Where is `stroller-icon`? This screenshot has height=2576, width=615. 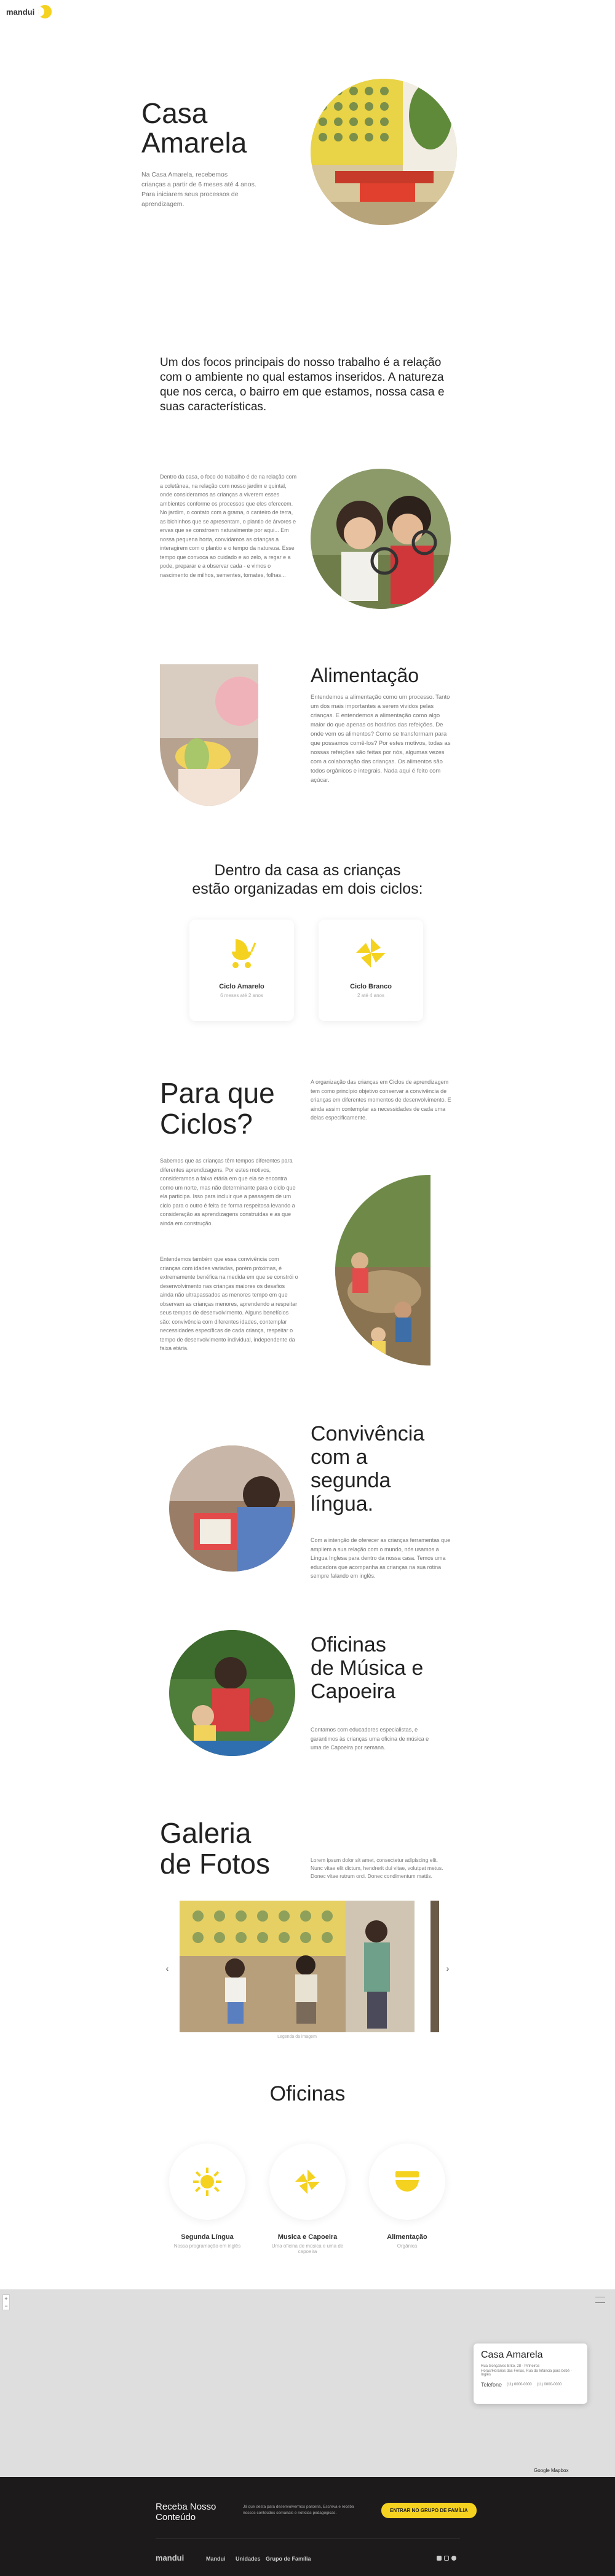 stroller-icon is located at coordinates (244, 953).